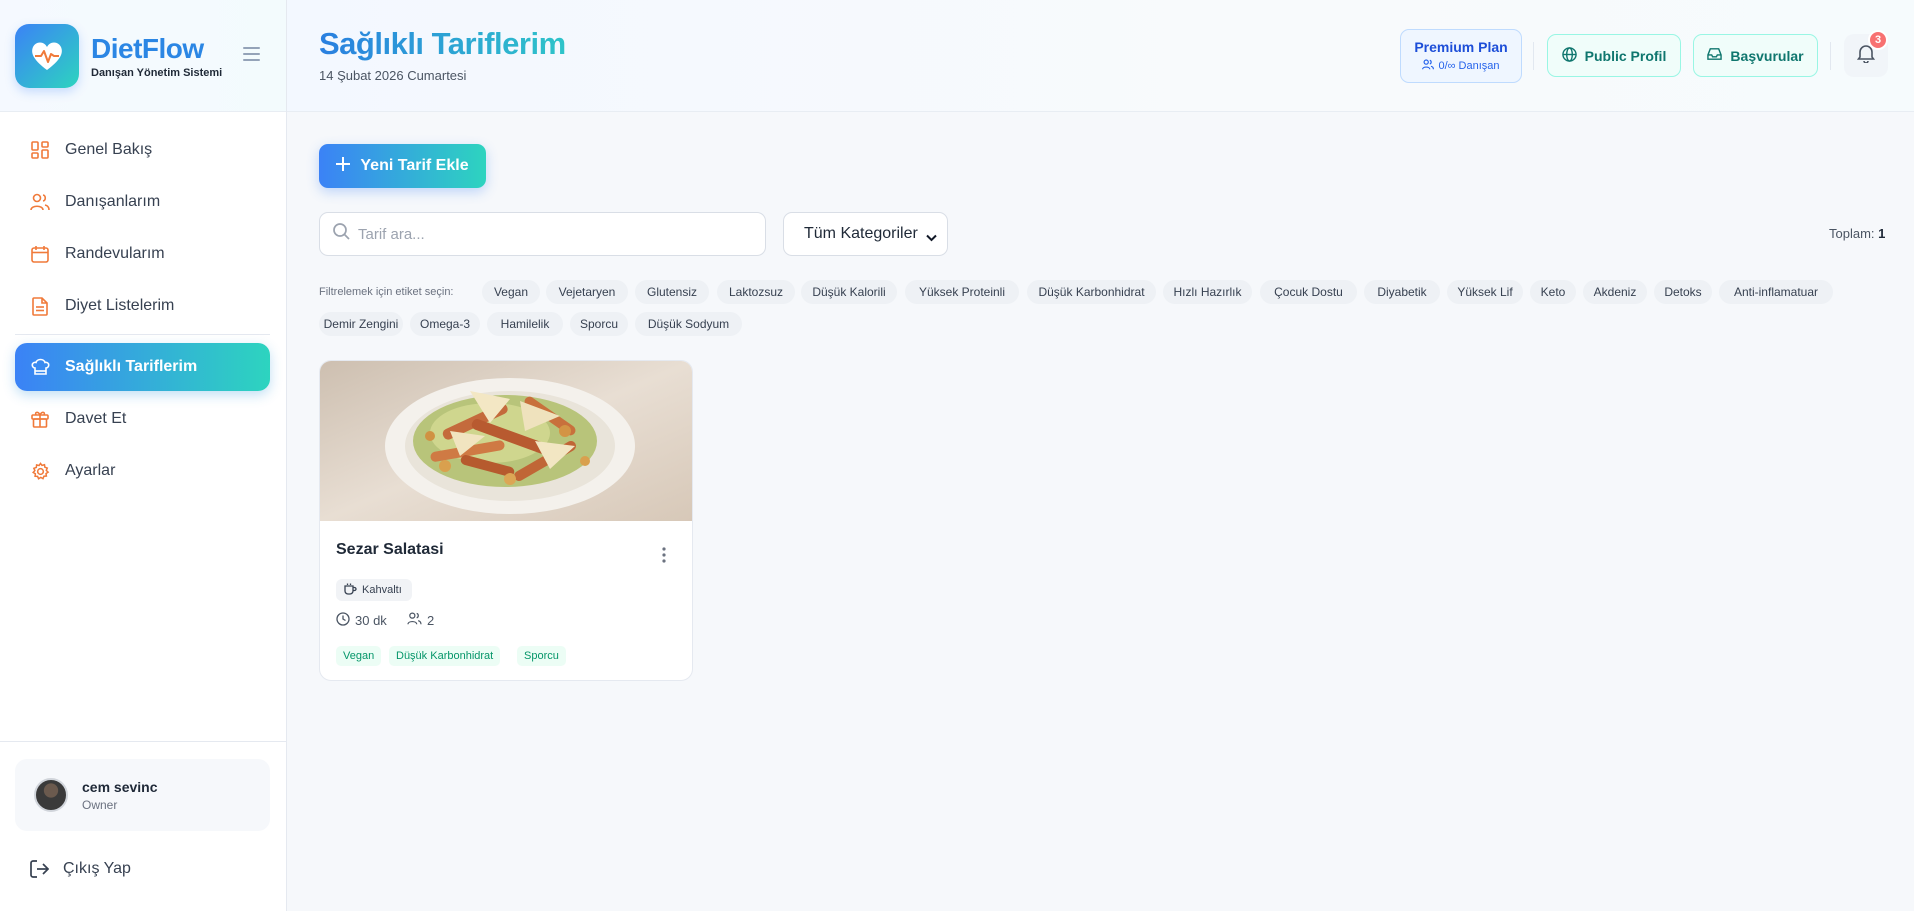 This screenshot has height=911, width=1914. Describe the element at coordinates (1625, 55) in the screenshot. I see `public-profile-label: Public Profil` at that location.